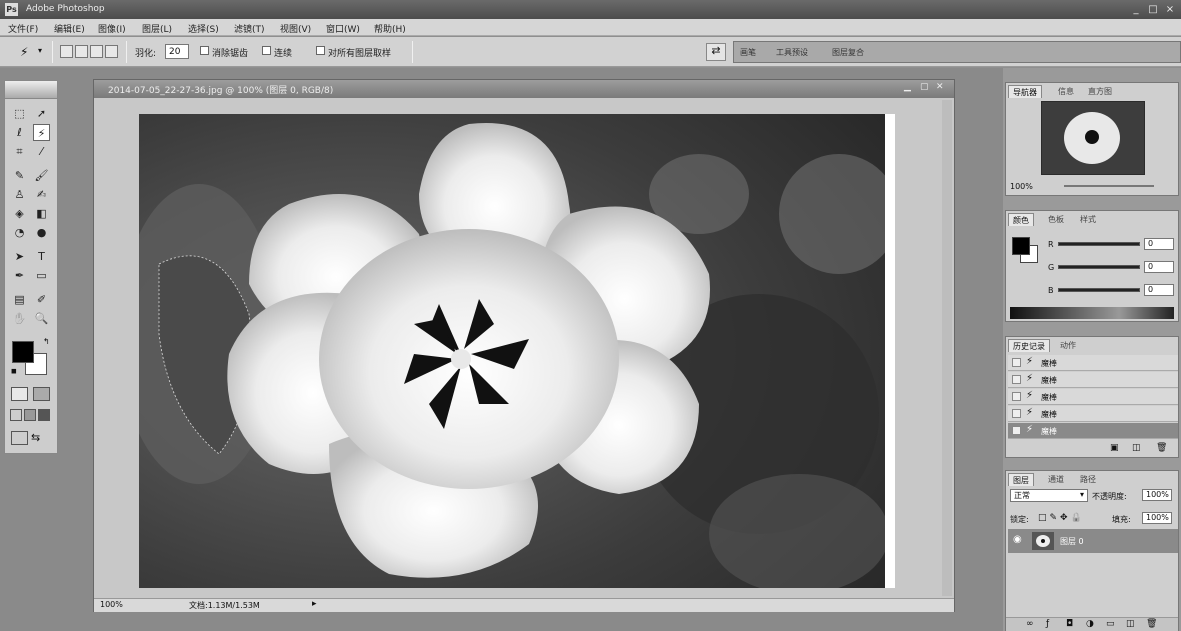 This screenshot has height=631, width=1181. Describe the element at coordinates (112, 28) in the screenshot. I see `menu-image: 图像(I)` at that location.